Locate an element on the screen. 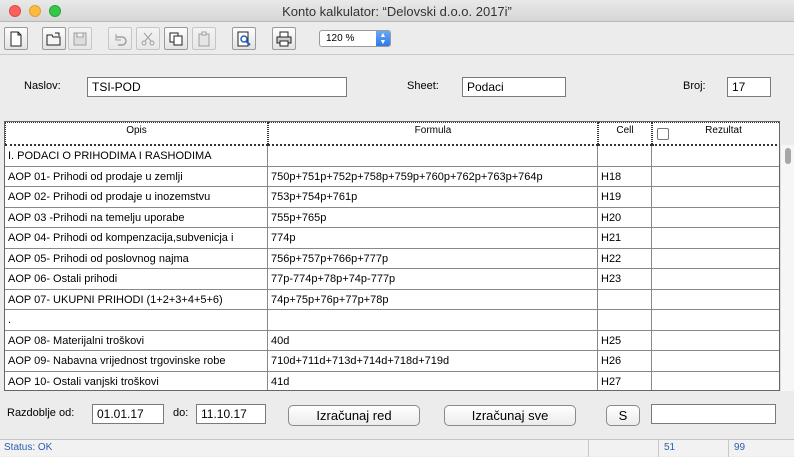  broj-label: Broj: is located at coordinates (694, 86).